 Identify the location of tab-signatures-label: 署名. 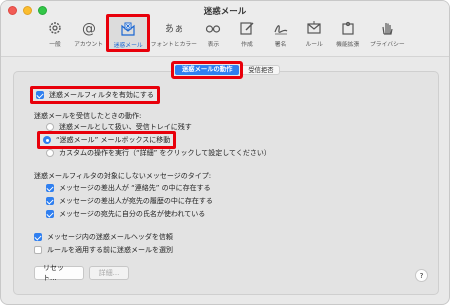
(280, 45).